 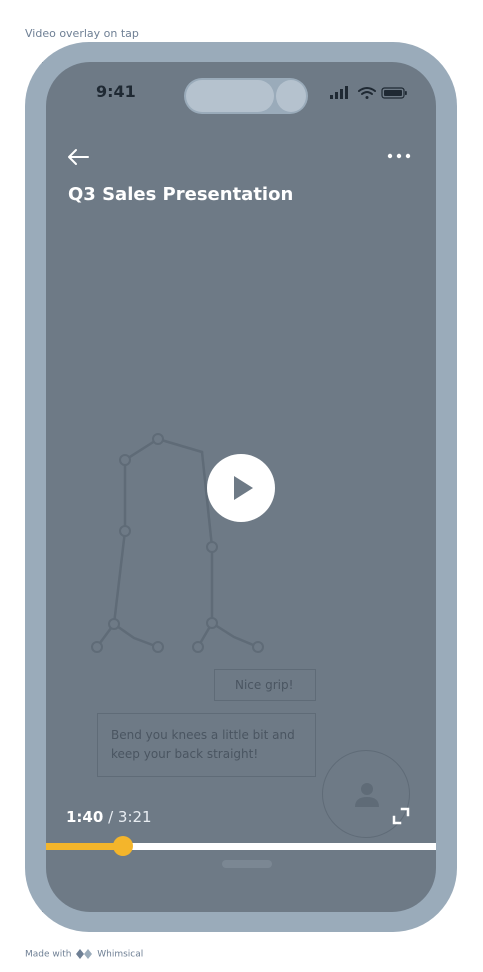 What do you see at coordinates (82, 33) in the screenshot?
I see `caption: Video overlay on tap` at bounding box center [82, 33].